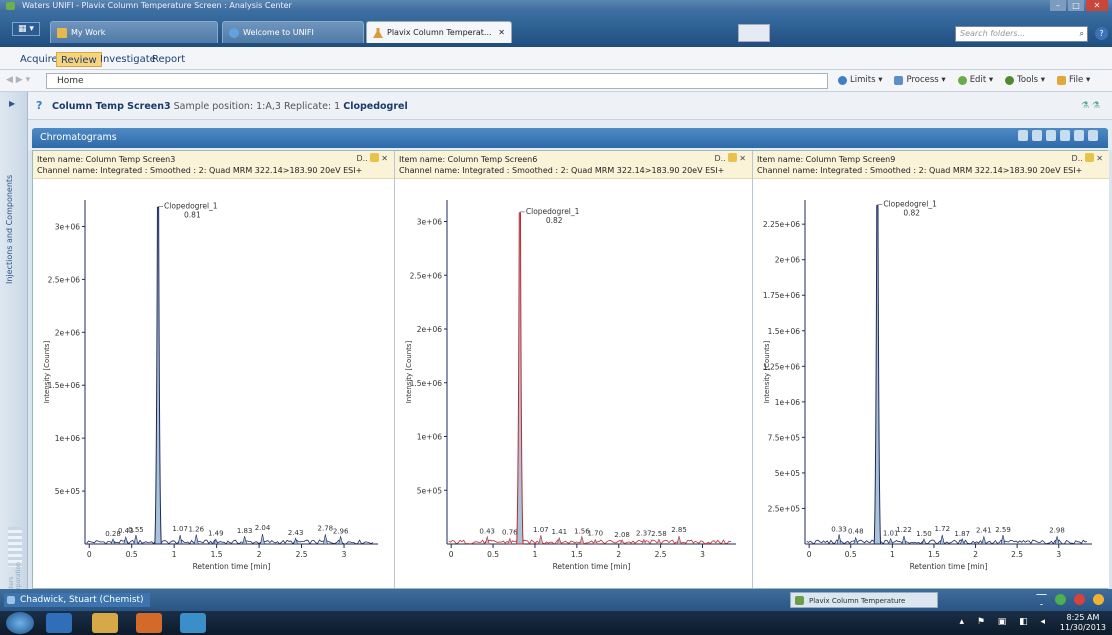  I want to click on chromatogram-toolbar, so click(1058, 135).